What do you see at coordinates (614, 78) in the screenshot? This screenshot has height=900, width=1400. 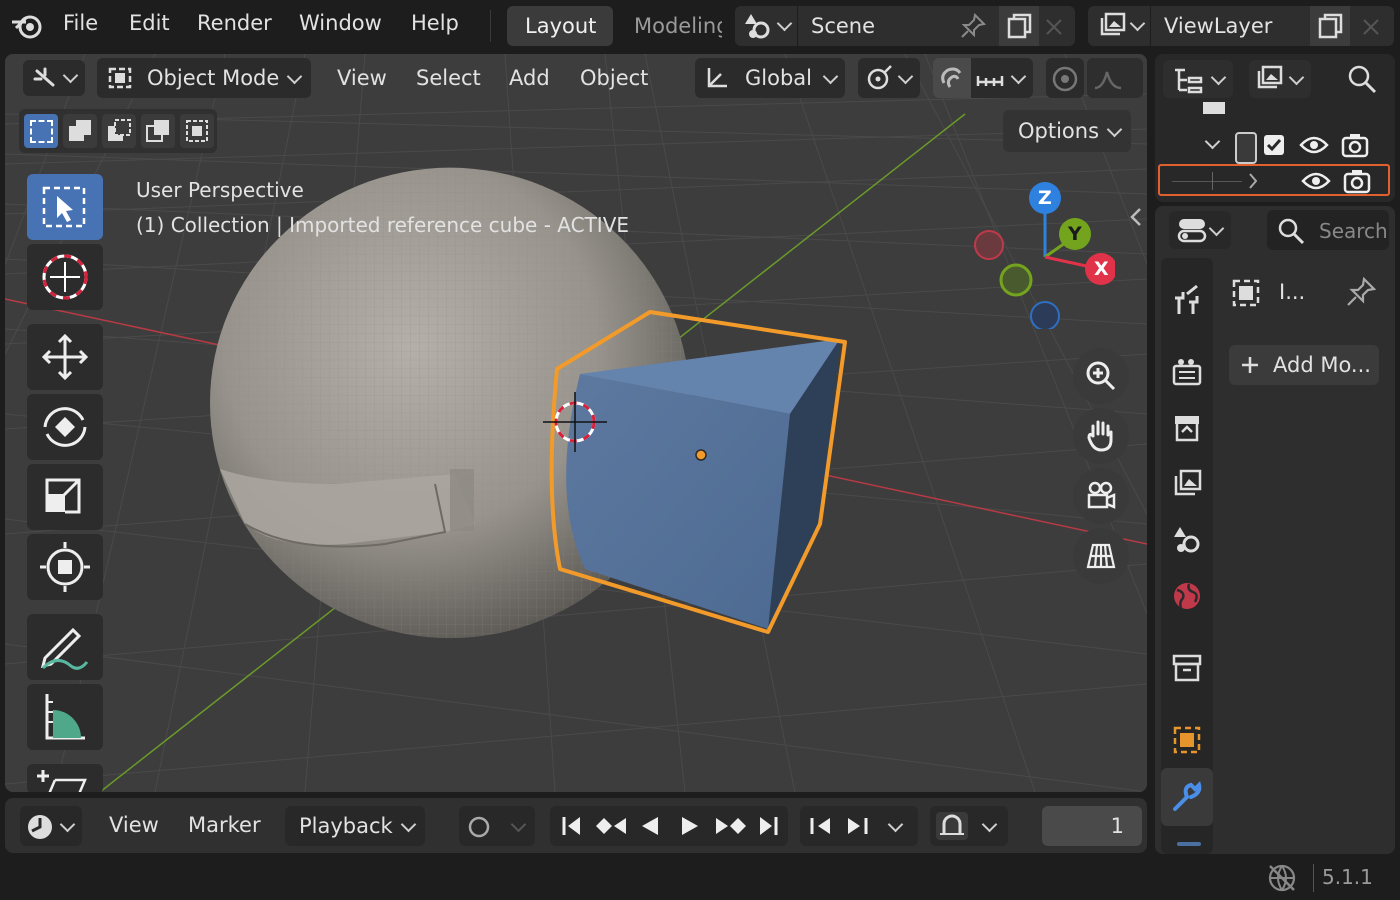 I see `viewport-menu-object: Object` at bounding box center [614, 78].